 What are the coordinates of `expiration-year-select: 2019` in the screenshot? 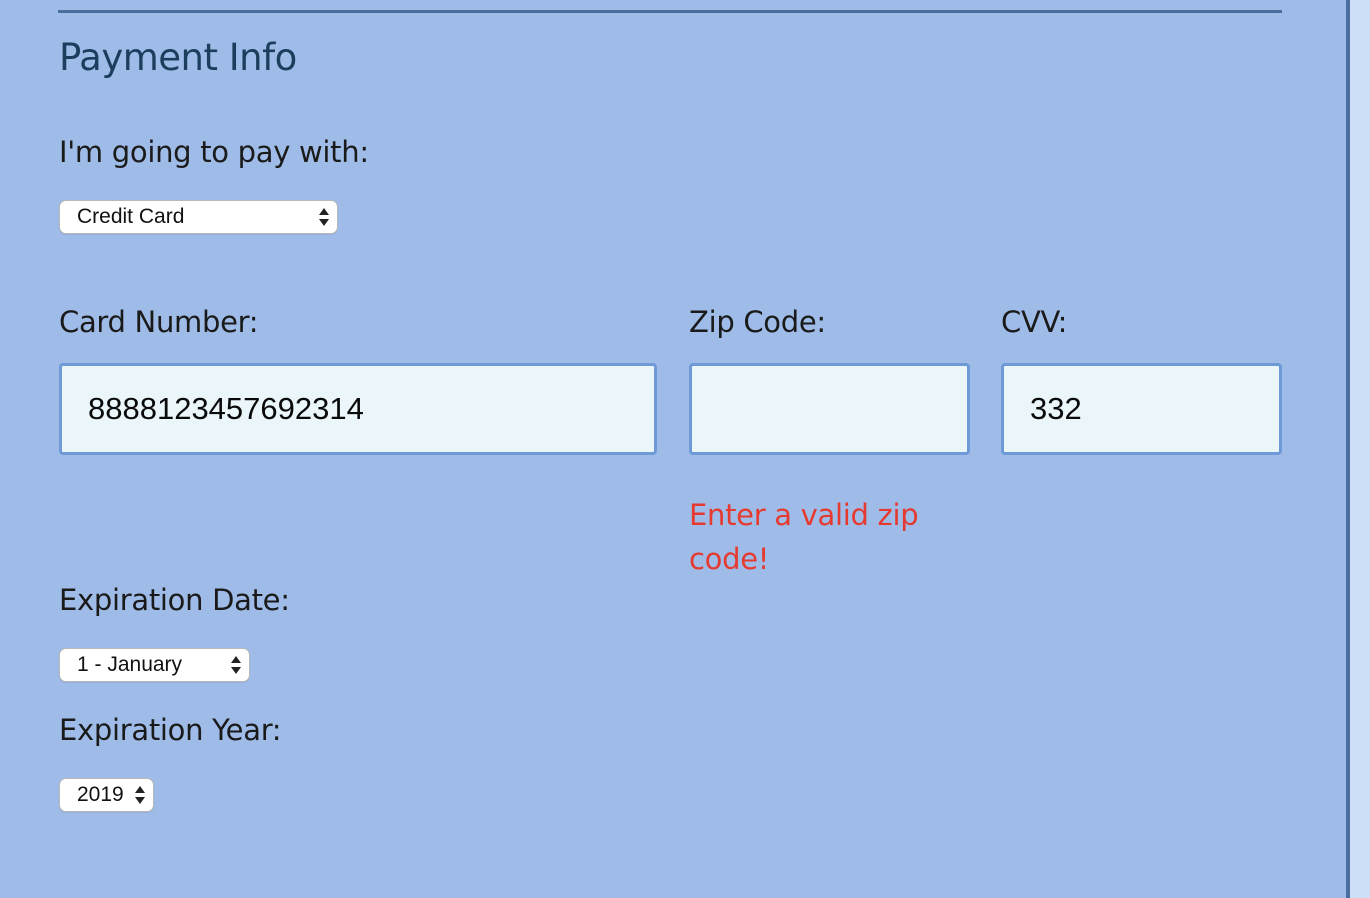 It's located at (106, 795).